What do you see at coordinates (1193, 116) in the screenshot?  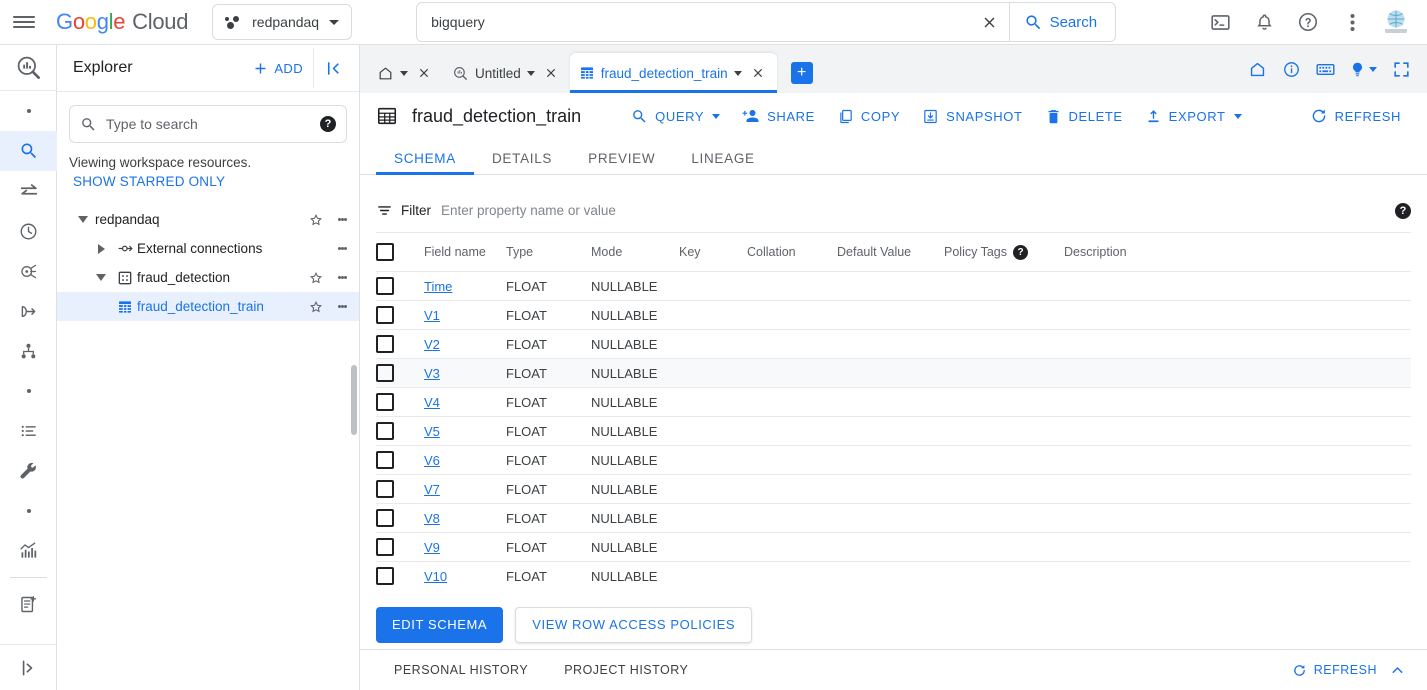 I see `export-button: EXPORT` at bounding box center [1193, 116].